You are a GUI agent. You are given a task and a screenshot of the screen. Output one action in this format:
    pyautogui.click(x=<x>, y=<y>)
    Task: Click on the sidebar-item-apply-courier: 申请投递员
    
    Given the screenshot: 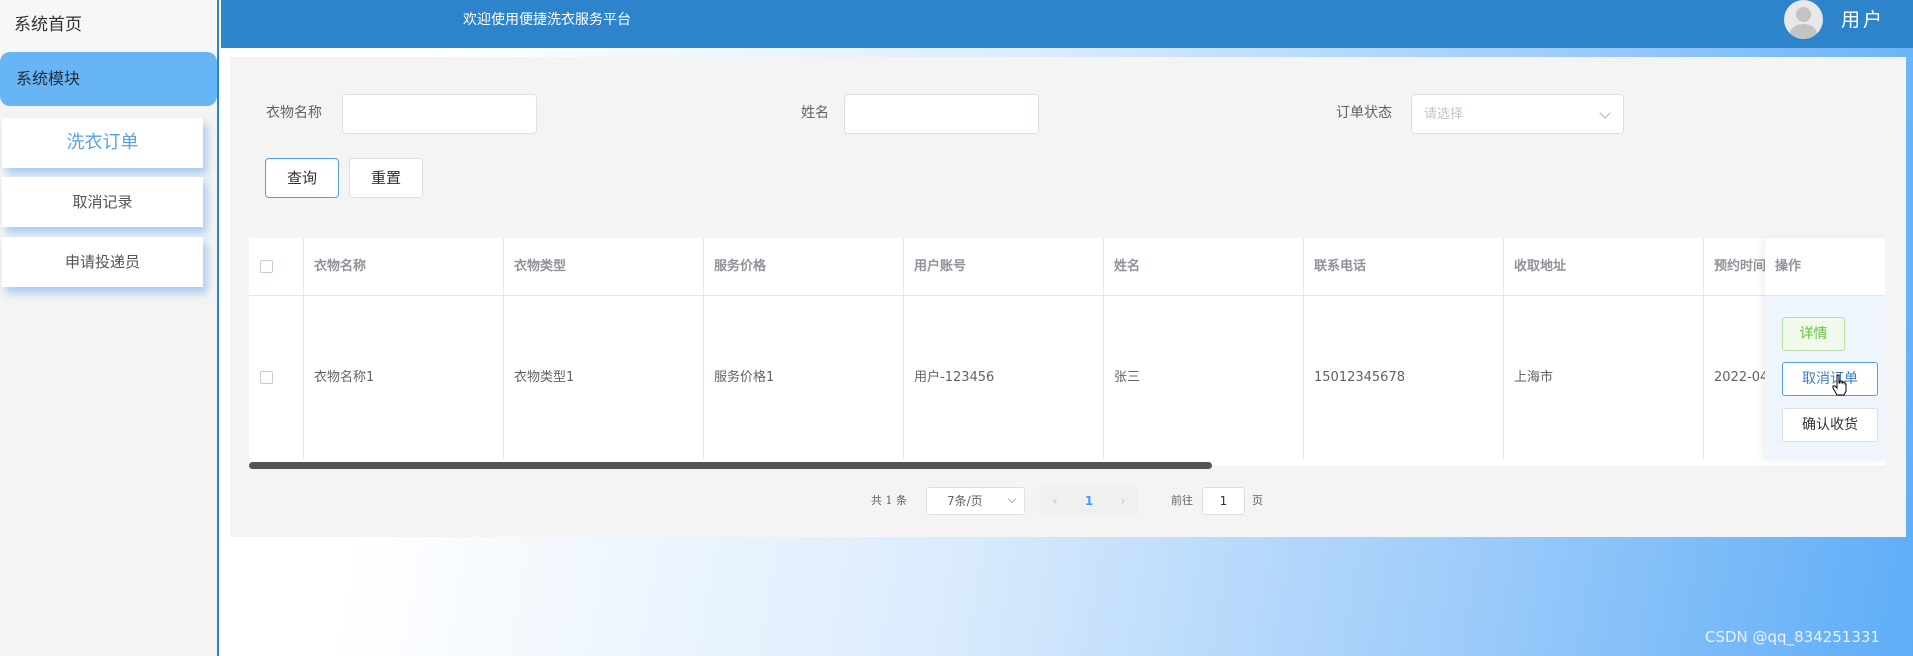 What is the action you would take?
    pyautogui.click(x=102, y=262)
    